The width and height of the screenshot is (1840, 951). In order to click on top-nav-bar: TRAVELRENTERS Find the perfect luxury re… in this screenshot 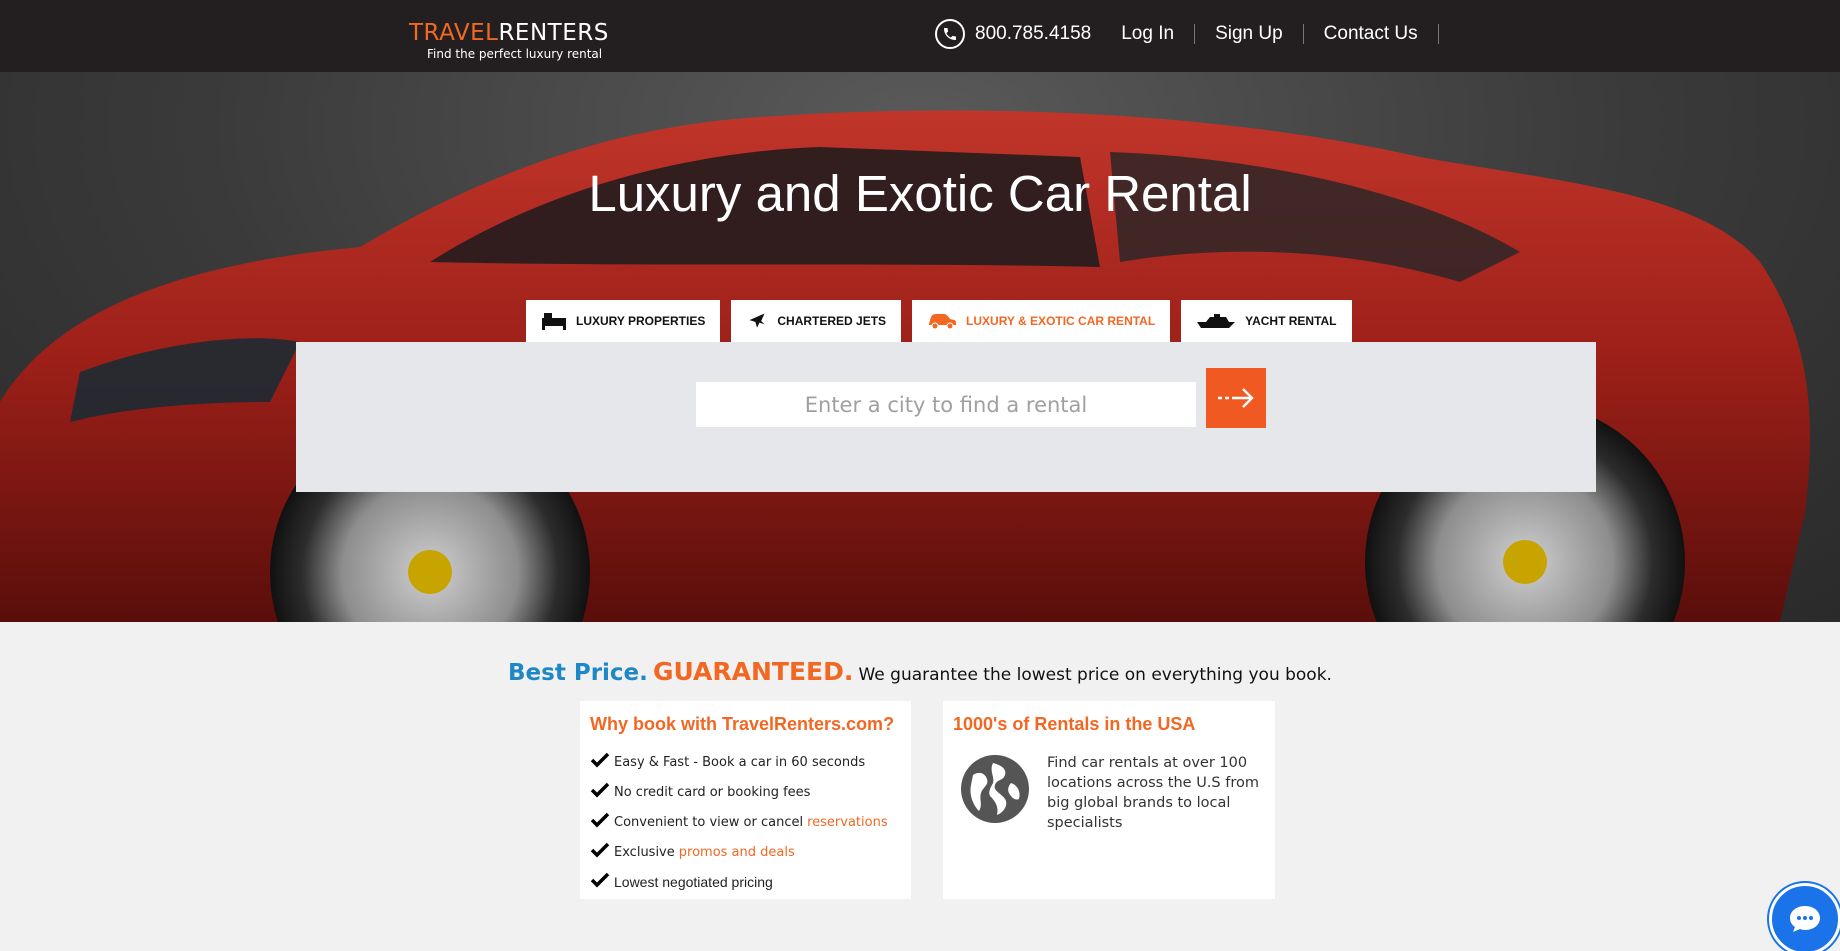, I will do `click(920, 36)`.